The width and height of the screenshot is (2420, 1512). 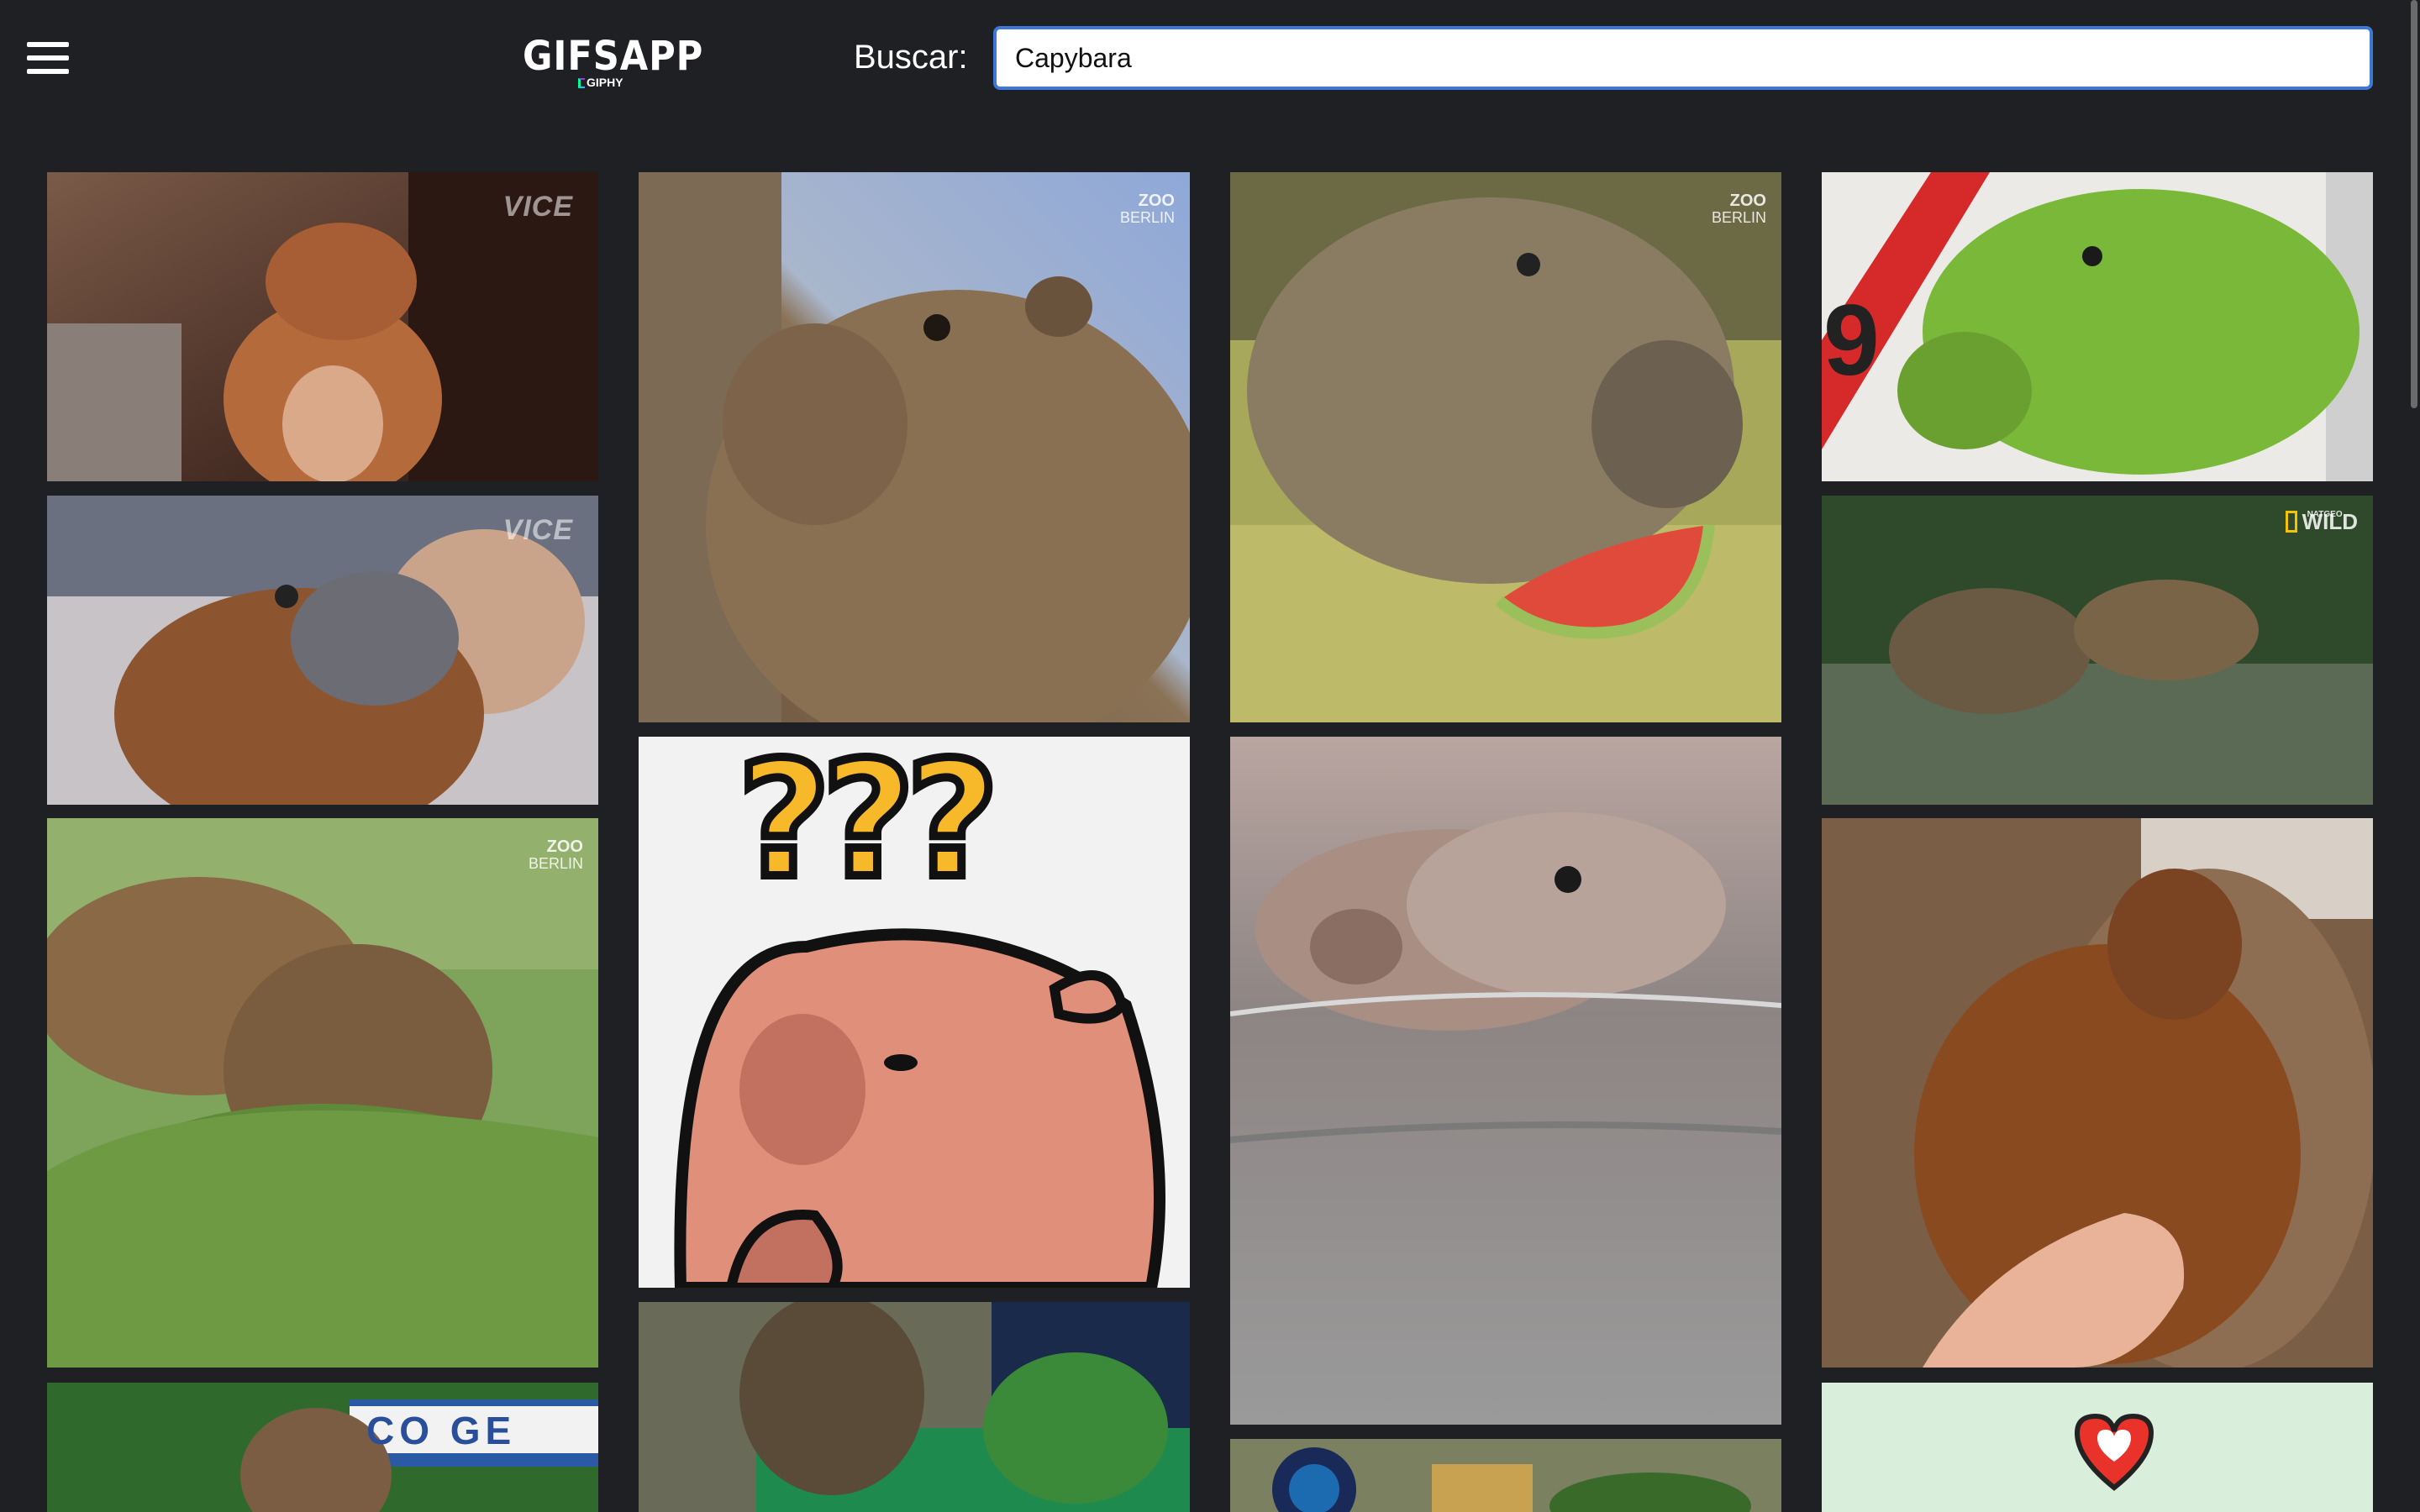 I want to click on watermark-small: NATGEO, so click(x=2325, y=514).